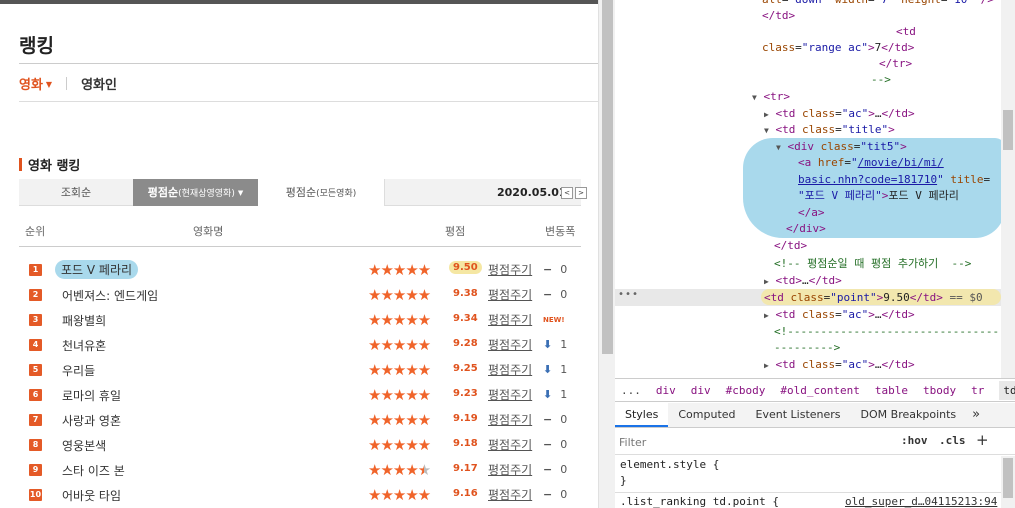  Describe the element at coordinates (894, 180) in the screenshot. I see `code-line: basic.nhn?code=181710" title=` at that location.